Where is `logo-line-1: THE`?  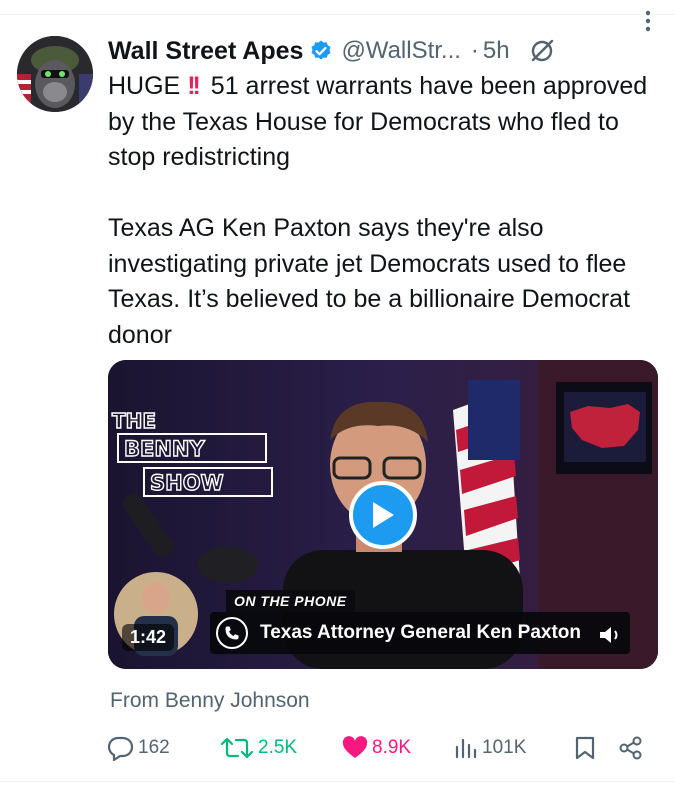
logo-line-1: THE is located at coordinates (134, 421).